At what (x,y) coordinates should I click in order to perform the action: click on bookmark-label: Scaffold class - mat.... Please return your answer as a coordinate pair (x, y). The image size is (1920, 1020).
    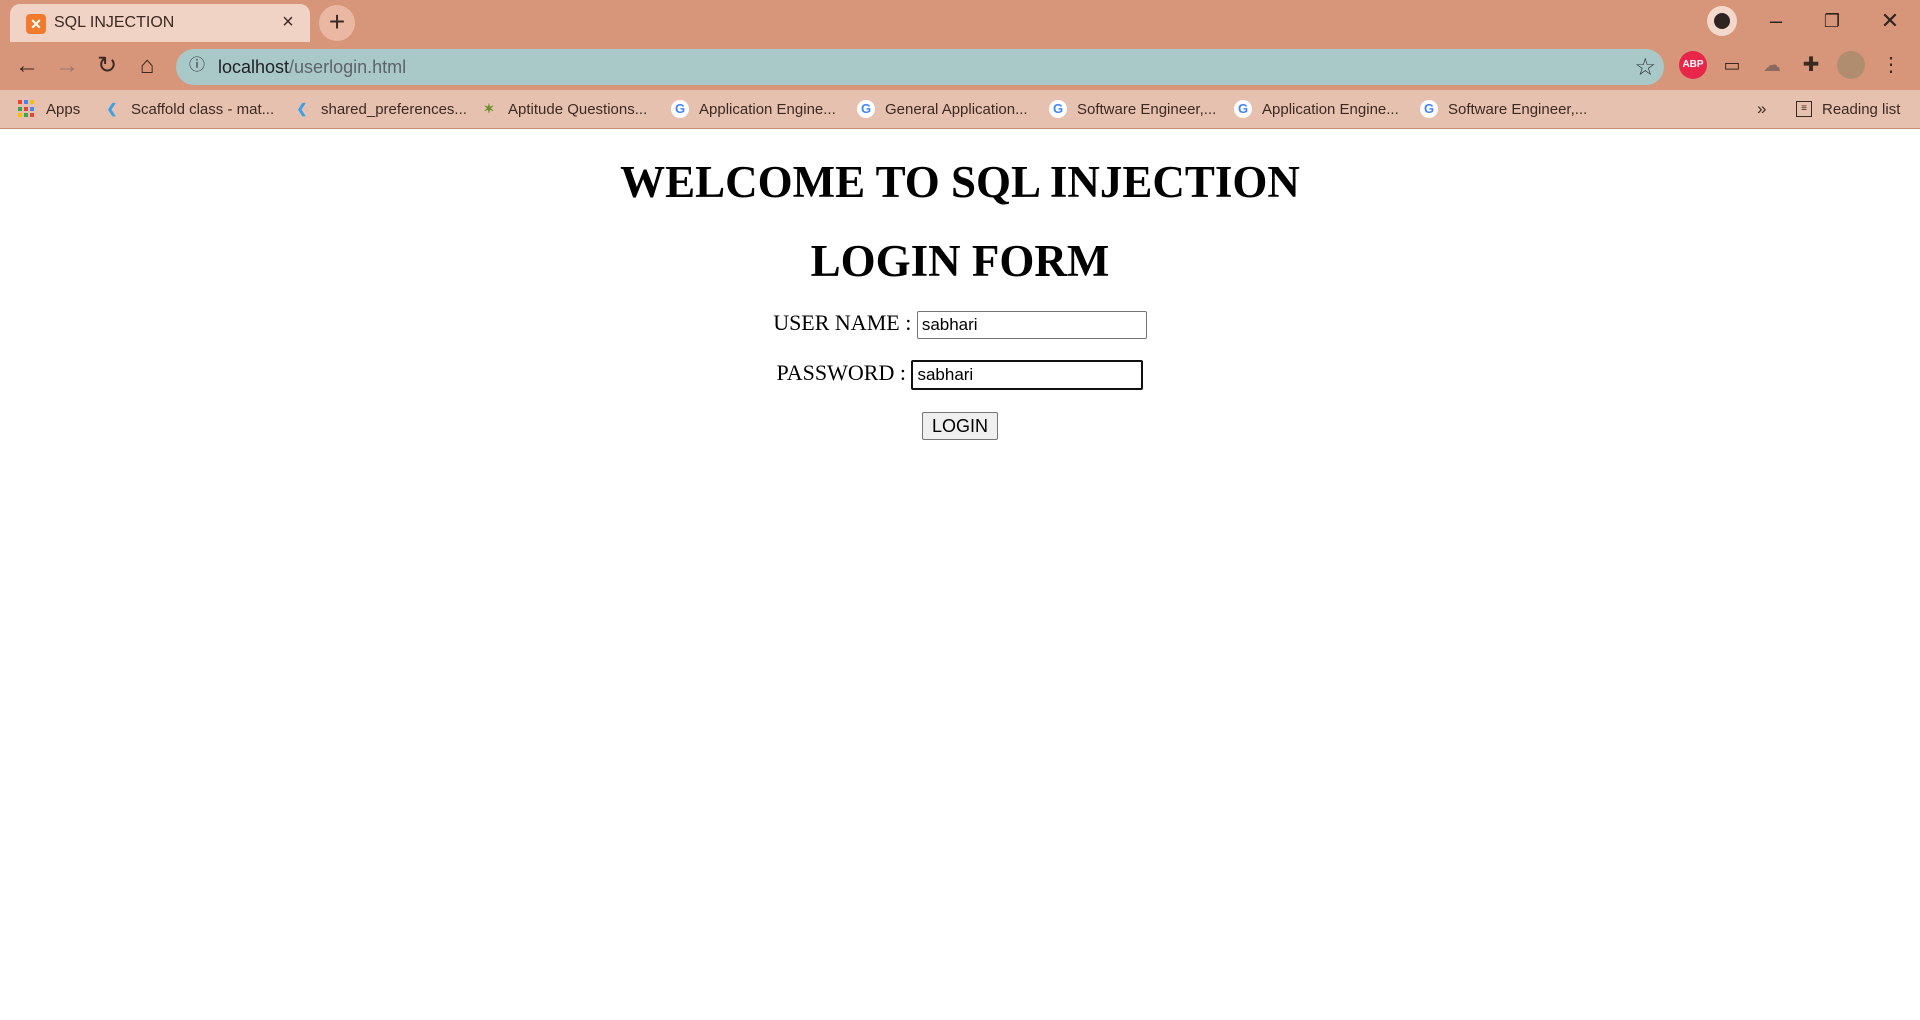
    Looking at the image, I should click on (203, 109).